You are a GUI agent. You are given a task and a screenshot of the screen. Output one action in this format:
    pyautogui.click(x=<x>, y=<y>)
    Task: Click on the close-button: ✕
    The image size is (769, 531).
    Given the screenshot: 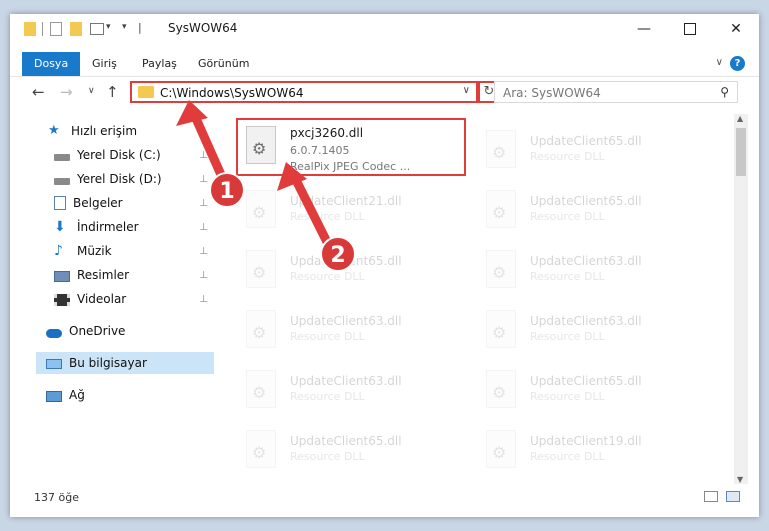 What is the action you would take?
    pyautogui.click(x=736, y=29)
    